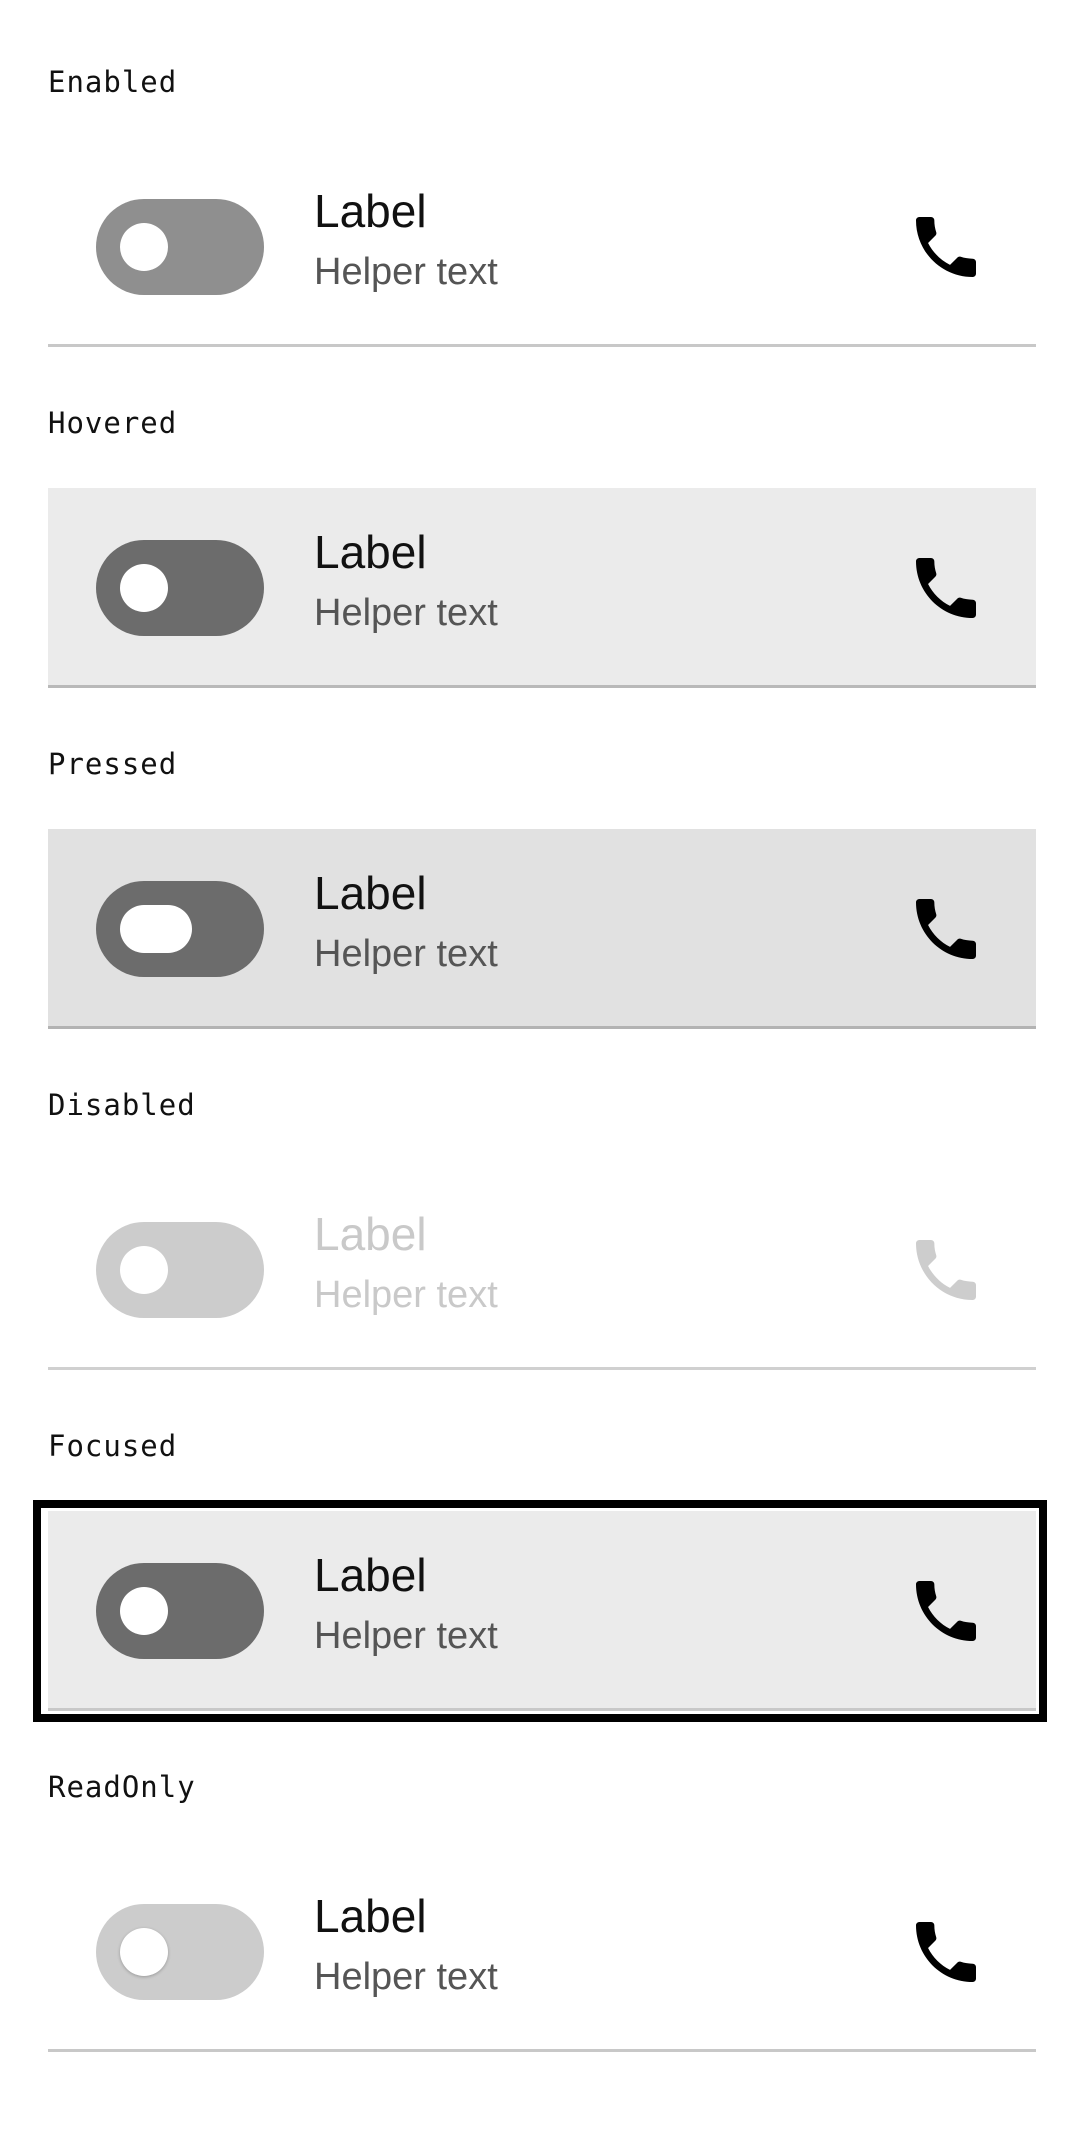 This screenshot has width=1080, height=2136. What do you see at coordinates (542, 1270) in the screenshot?
I see `list-item-disabled: Label Helper text` at bounding box center [542, 1270].